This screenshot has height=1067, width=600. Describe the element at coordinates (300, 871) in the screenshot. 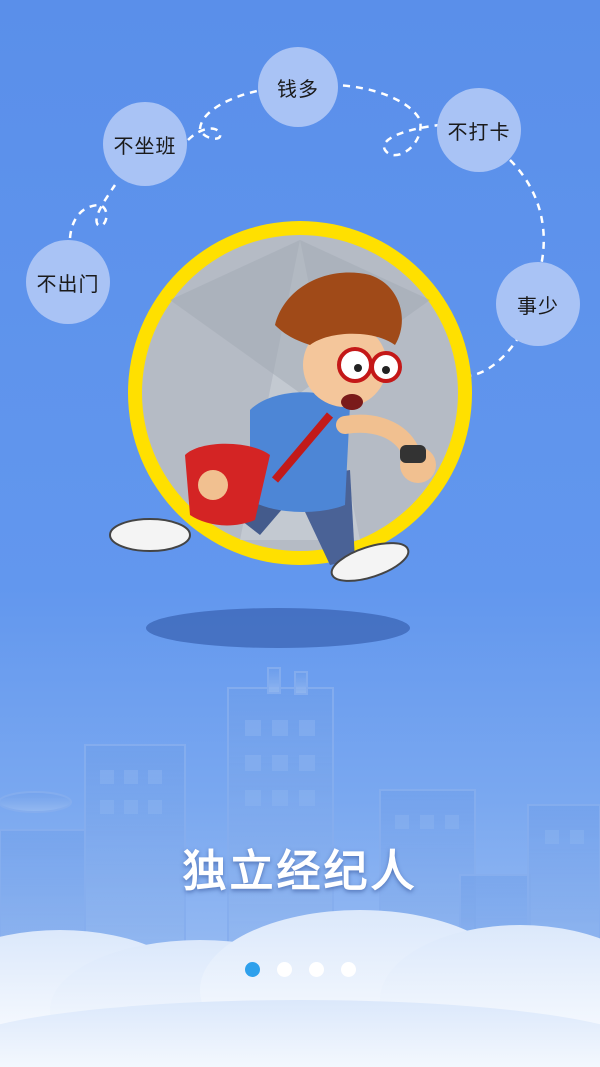

I see `page-title: 独立经纪人` at that location.